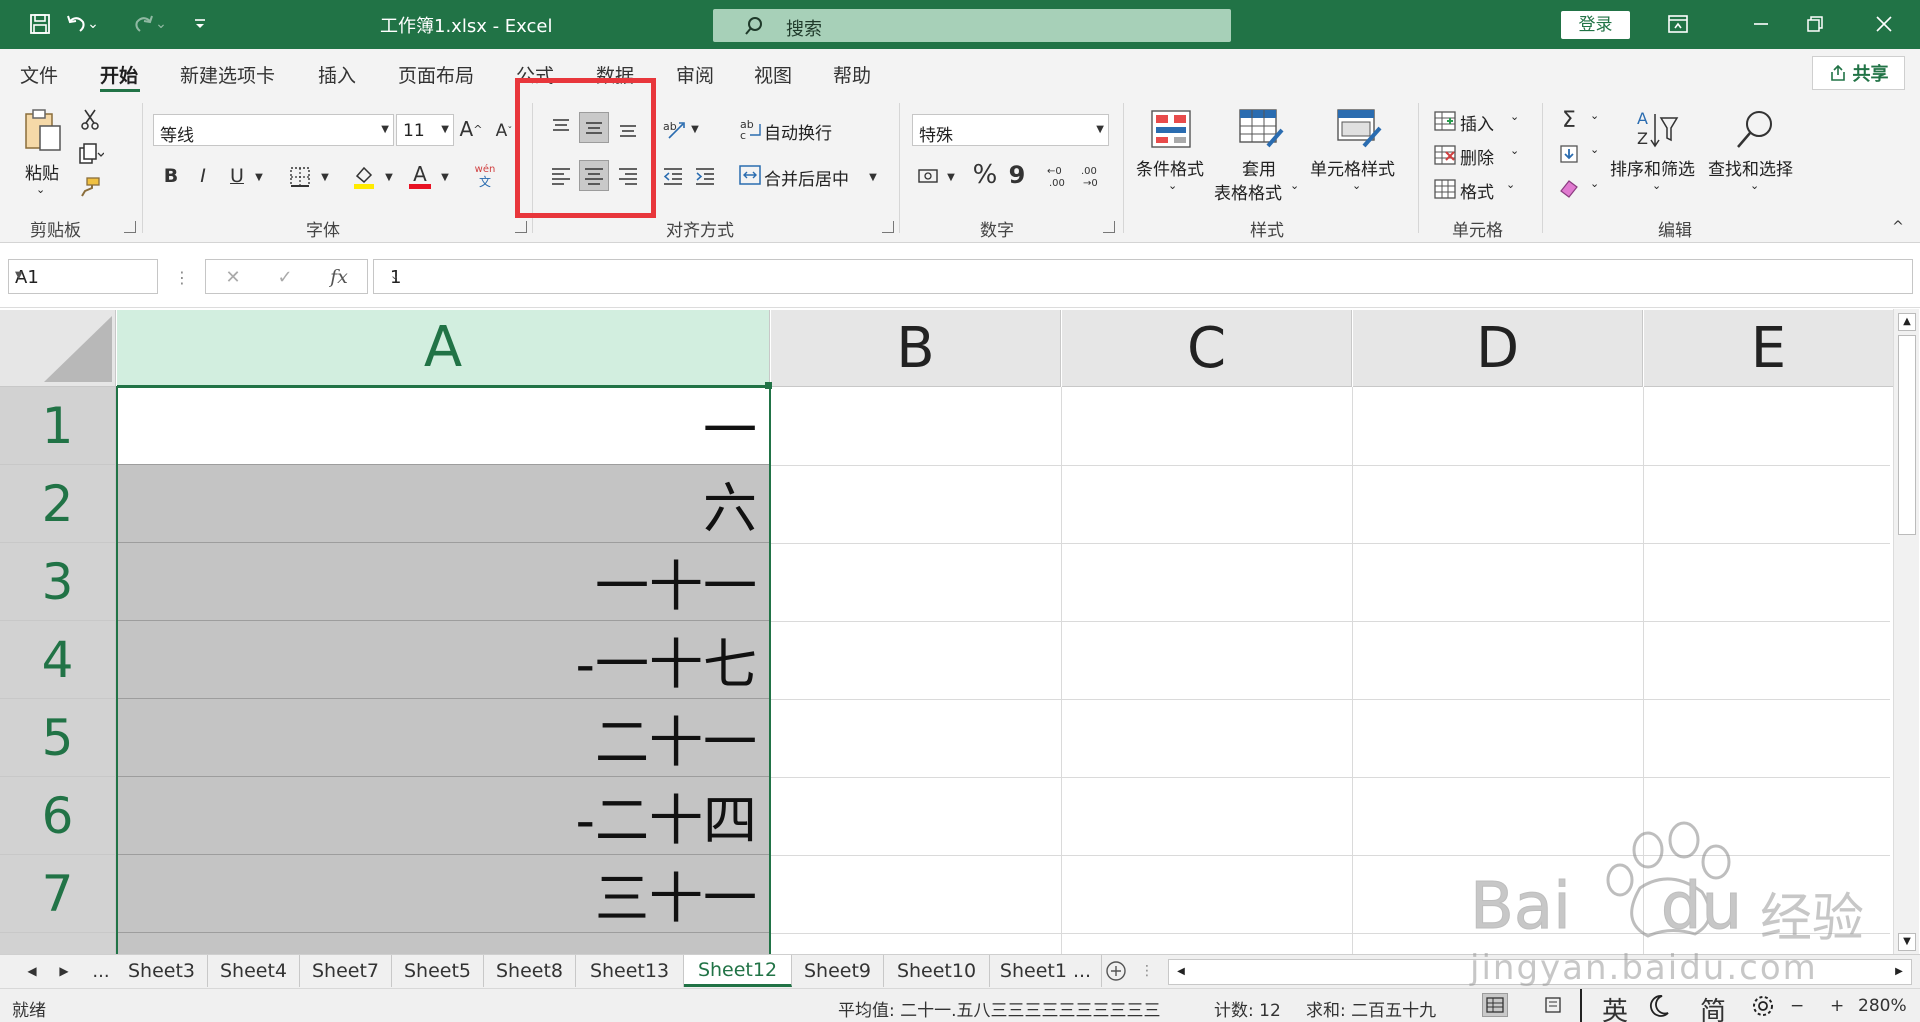  Describe the element at coordinates (1010, 130) in the screenshot. I see `number-format-select: 特殊 ▼` at that location.